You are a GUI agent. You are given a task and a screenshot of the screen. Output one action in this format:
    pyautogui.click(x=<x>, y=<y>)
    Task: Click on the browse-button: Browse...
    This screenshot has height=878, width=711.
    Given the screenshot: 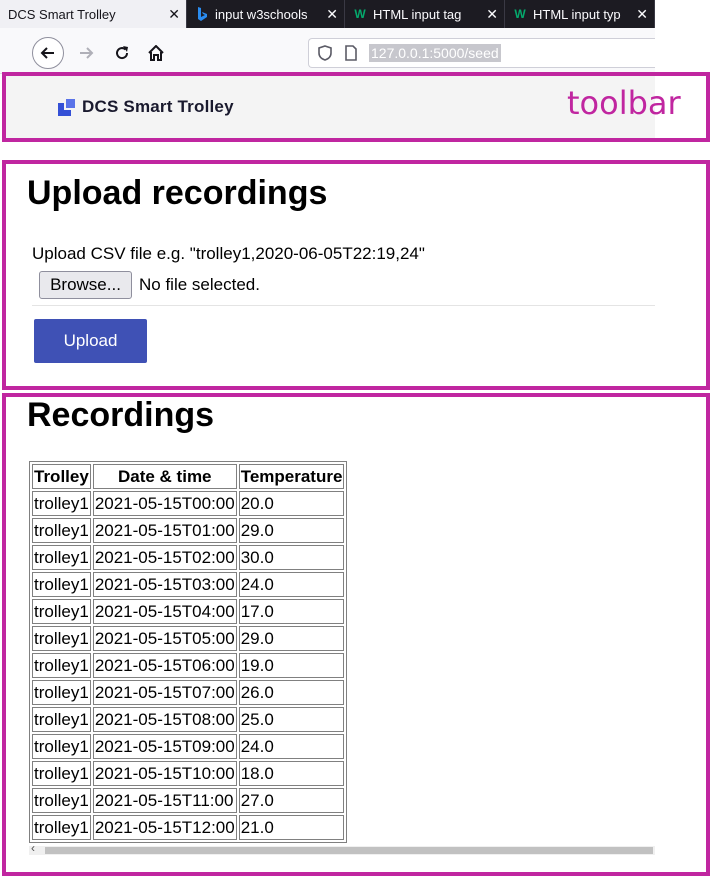 What is the action you would take?
    pyautogui.click(x=85, y=285)
    